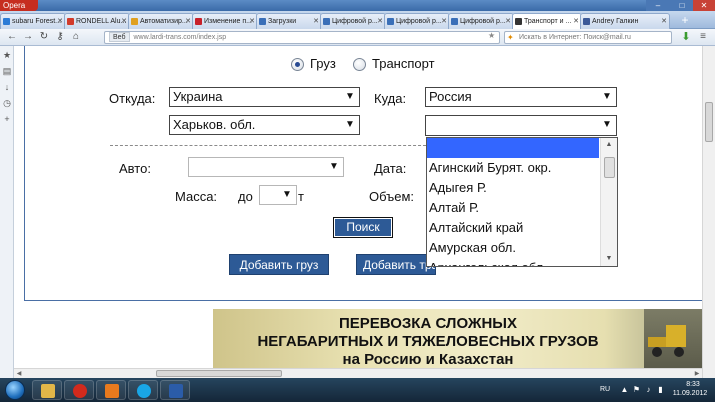  Describe the element at coordinates (19, 5) in the screenshot. I see `opera-menu-button: Opera` at that location.